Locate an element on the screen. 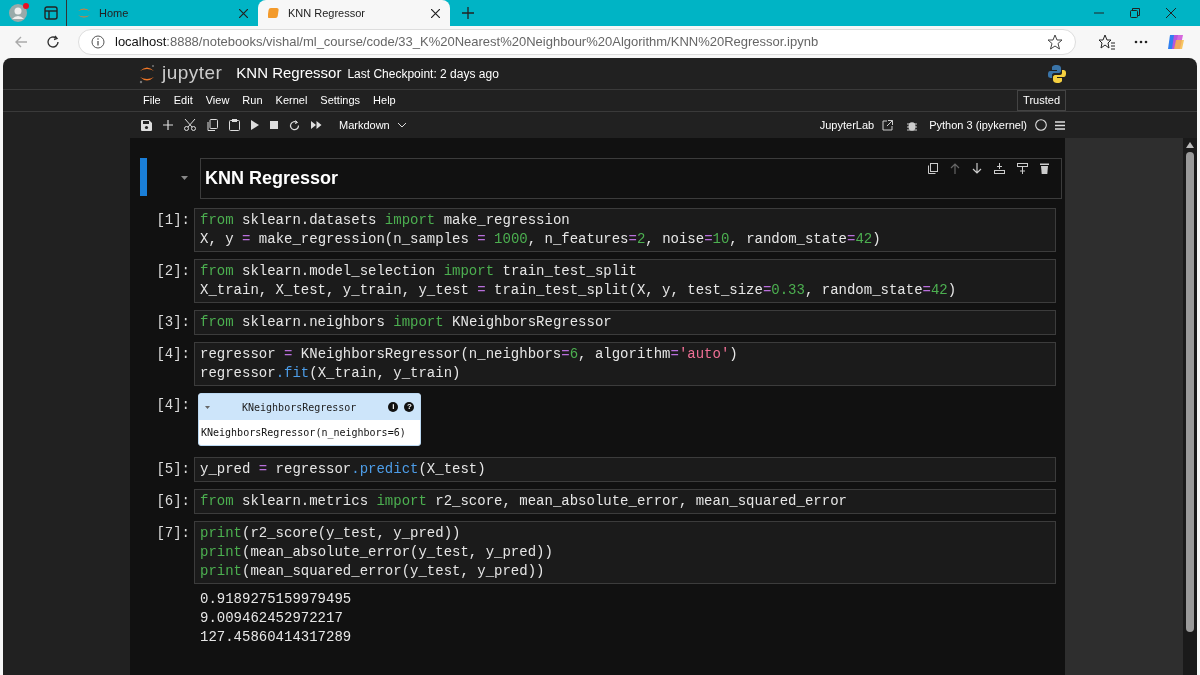 This screenshot has height=675, width=1200. bug-icon is located at coordinates (912, 125).